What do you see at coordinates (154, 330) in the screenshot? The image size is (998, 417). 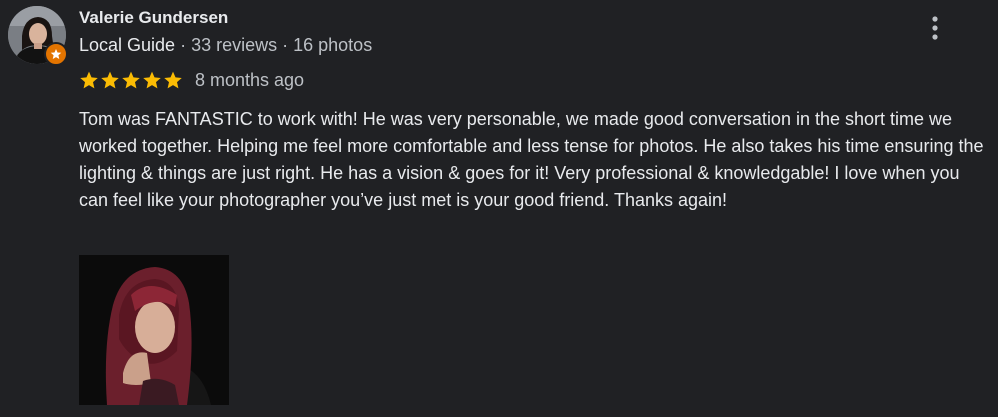 I see `review-photo` at bounding box center [154, 330].